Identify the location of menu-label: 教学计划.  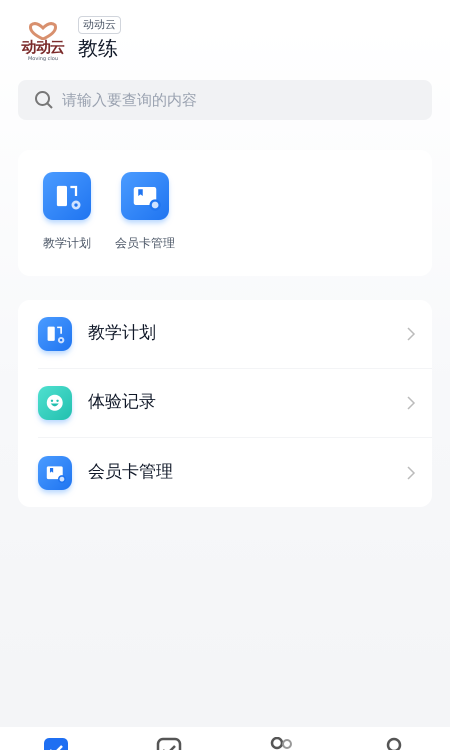
(122, 334).